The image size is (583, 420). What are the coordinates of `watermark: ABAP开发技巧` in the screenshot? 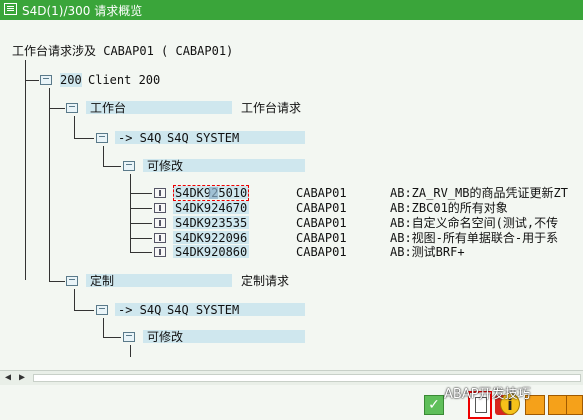 It's located at (487, 394).